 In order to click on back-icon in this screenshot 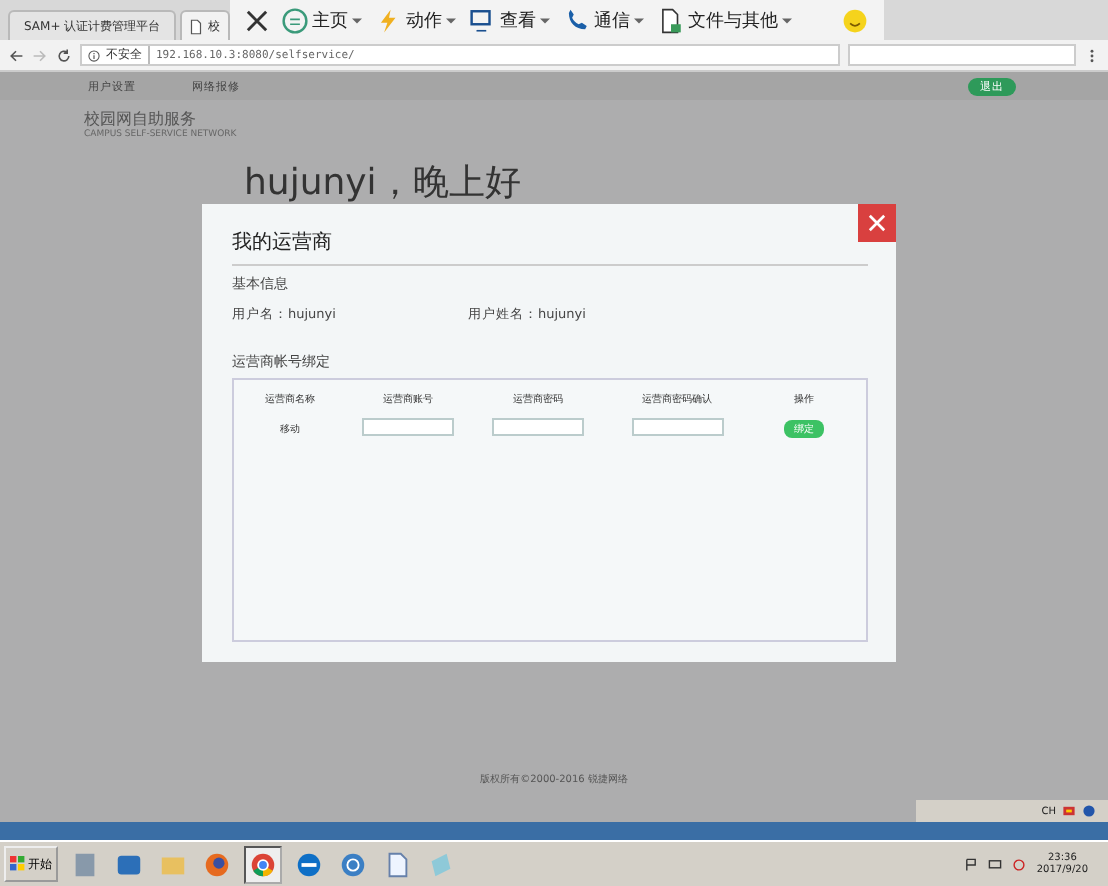, I will do `click(16, 55)`.